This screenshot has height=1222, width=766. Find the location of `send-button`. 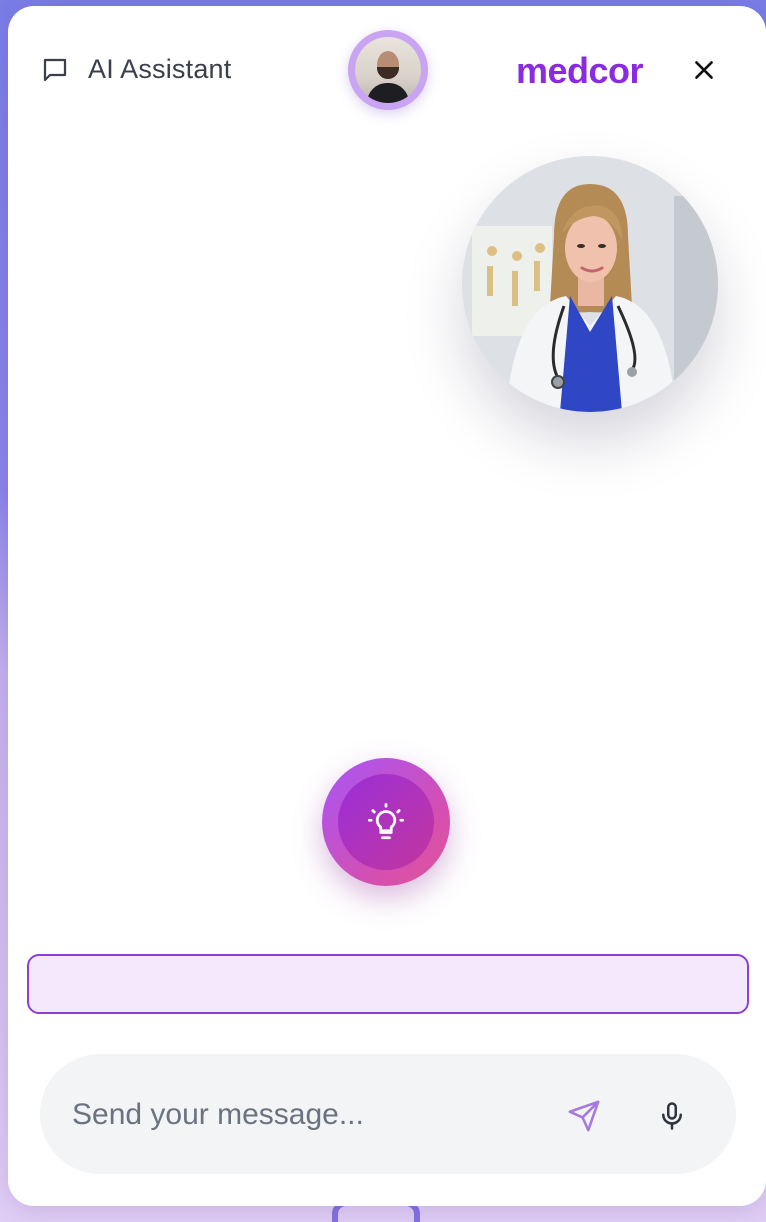

send-button is located at coordinates (584, 1116).